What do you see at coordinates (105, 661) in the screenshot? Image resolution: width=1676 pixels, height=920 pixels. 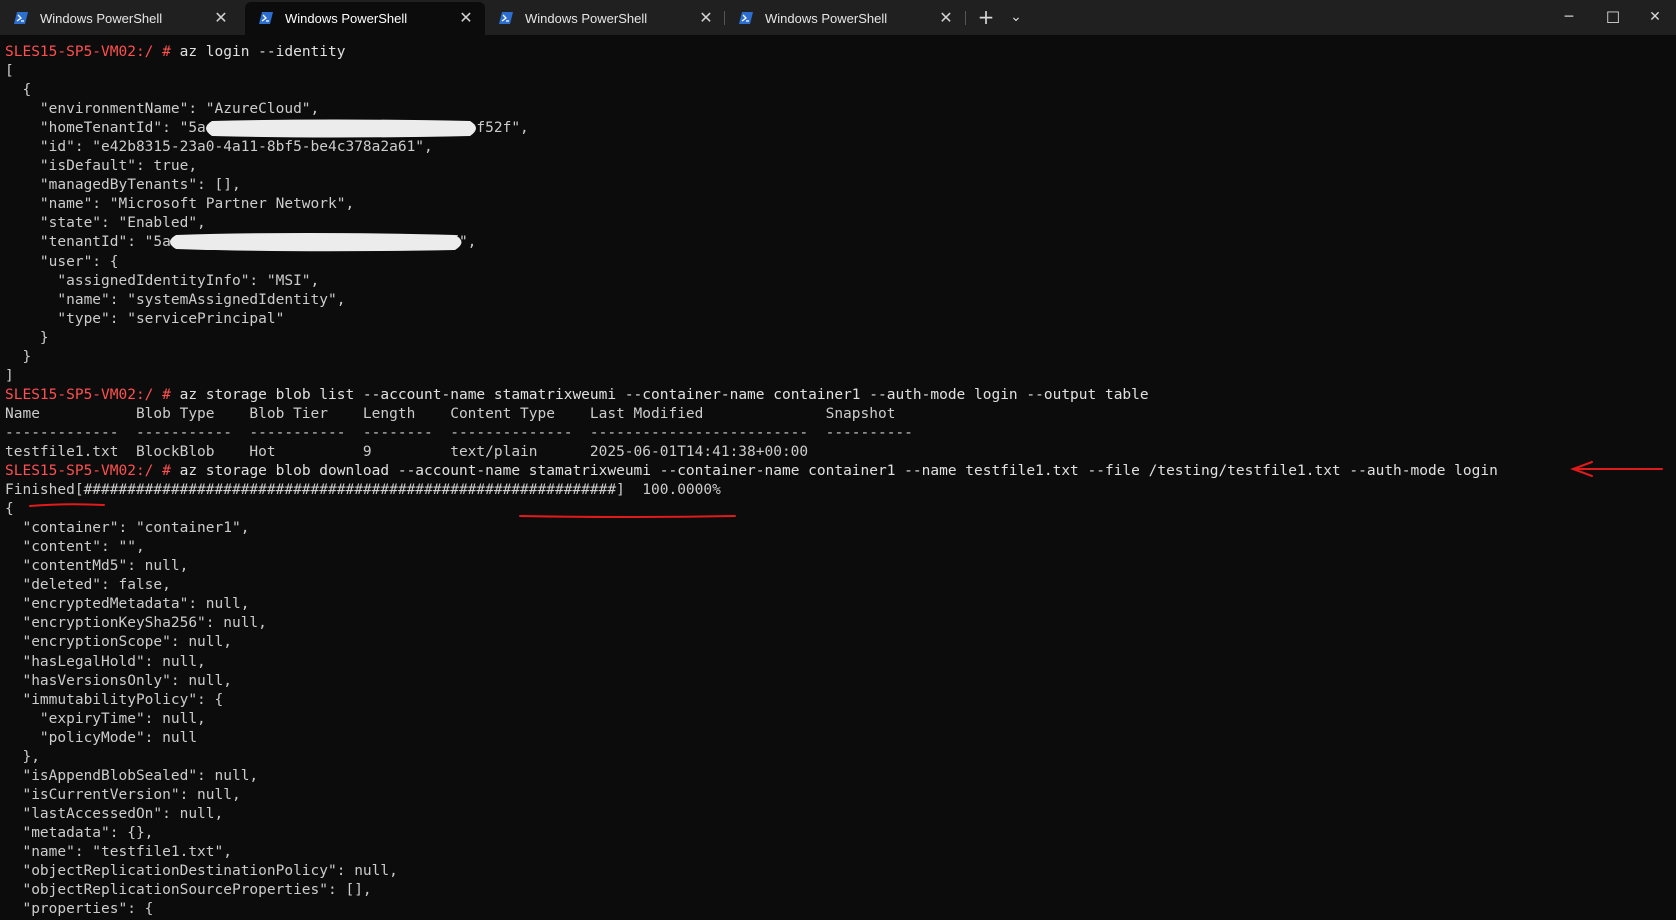 I see `output-line: "hasLegalHold": null,` at bounding box center [105, 661].